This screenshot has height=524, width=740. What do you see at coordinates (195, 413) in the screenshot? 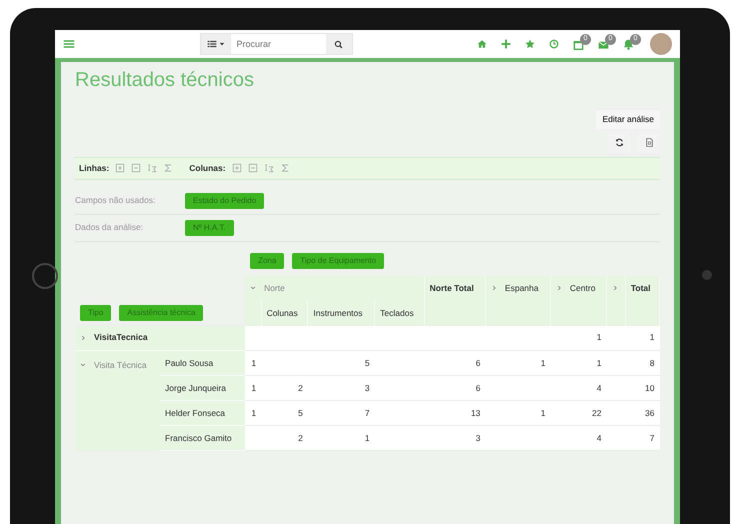
I see `row-header: Helder Fonseca` at bounding box center [195, 413].